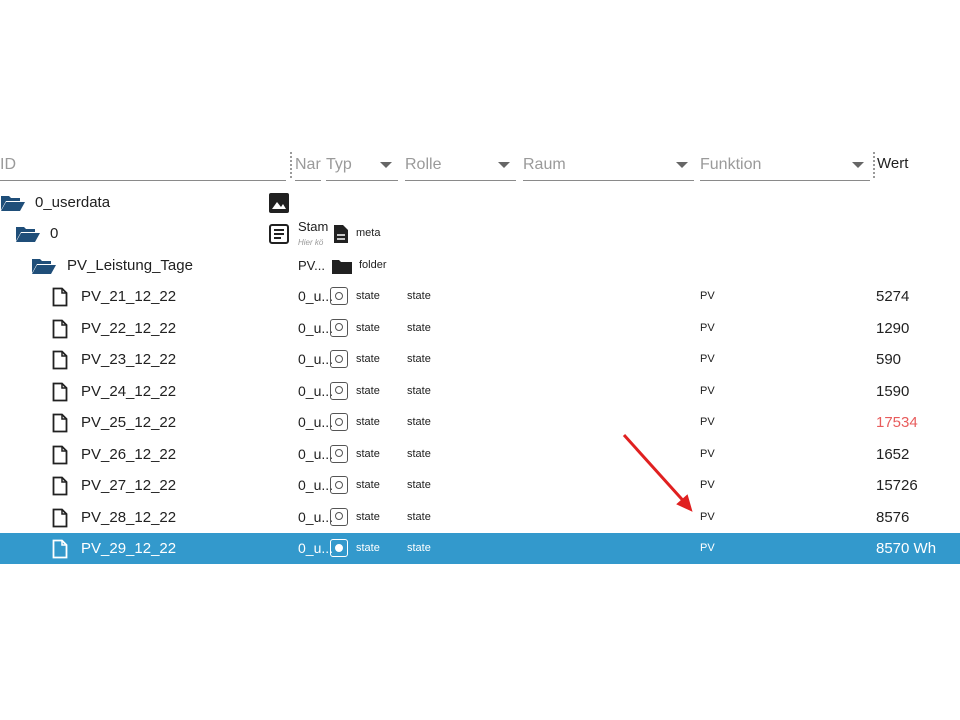 The image size is (960, 720). Describe the element at coordinates (129, 517) in the screenshot. I see `state-id: PV_28_12_22` at that location.